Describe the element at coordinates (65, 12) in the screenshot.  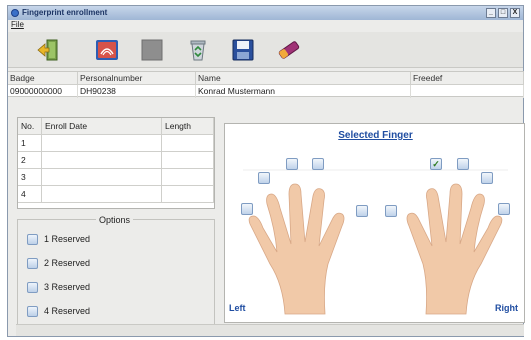
I see `window-title: Fingerprint enrollment` at that location.